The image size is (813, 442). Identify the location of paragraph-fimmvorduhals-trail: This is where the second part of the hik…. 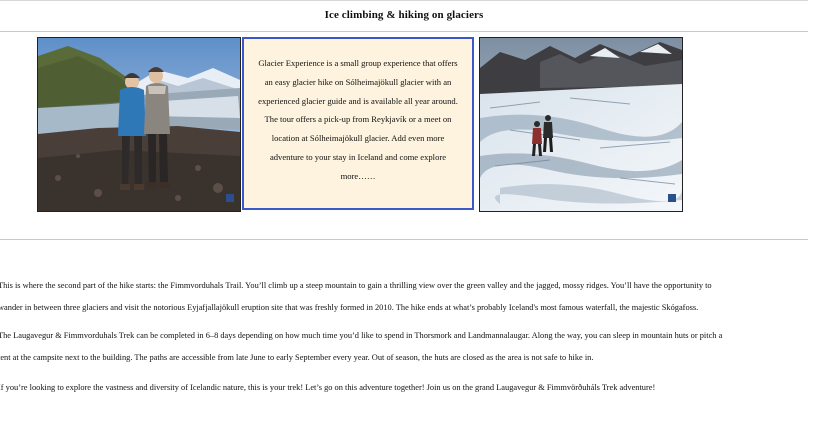
(405, 297).